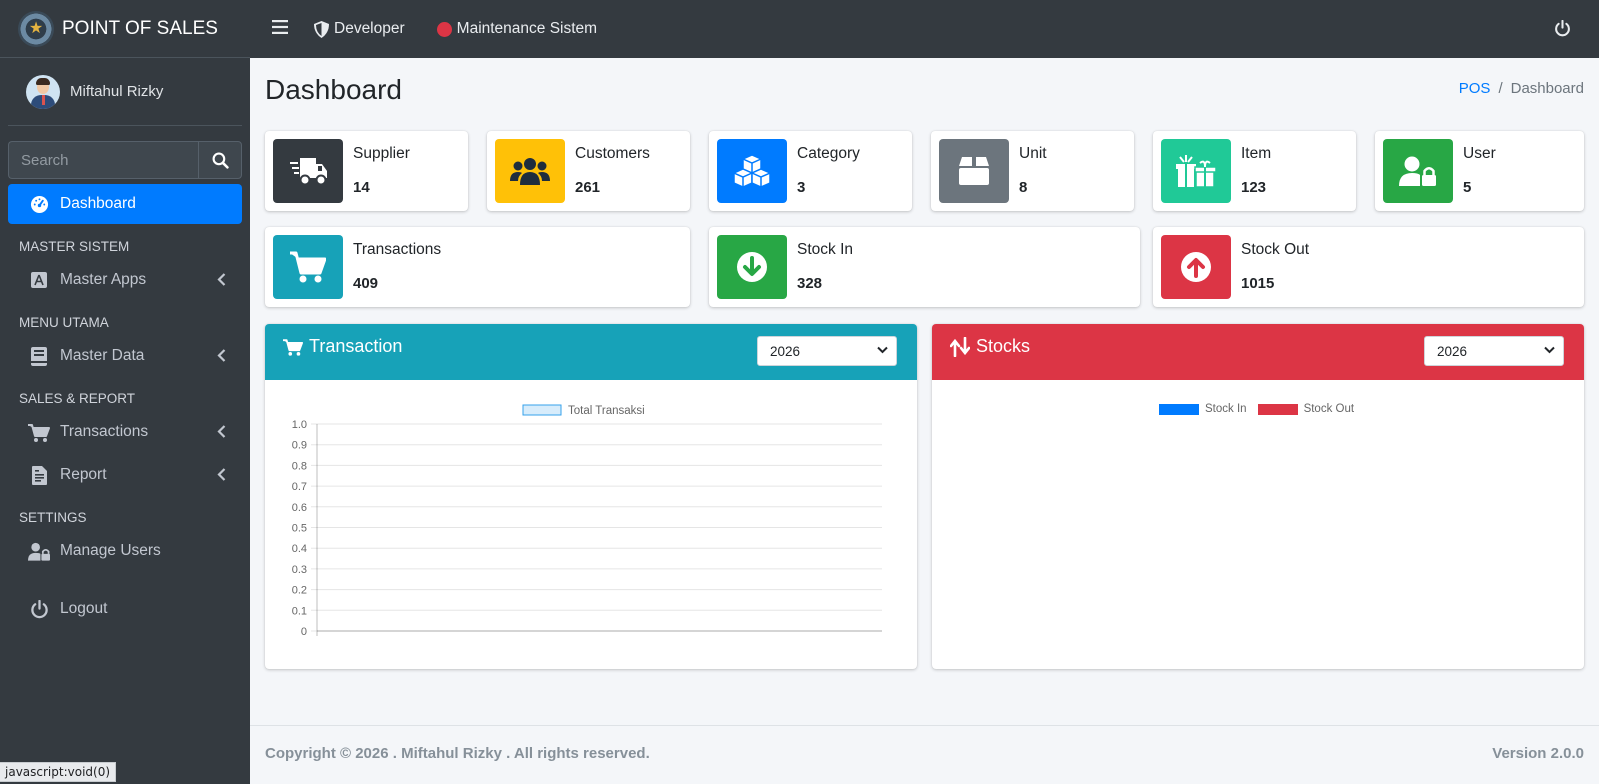  Describe the element at coordinates (369, 28) in the screenshot. I see `developer-label: Developer` at that location.